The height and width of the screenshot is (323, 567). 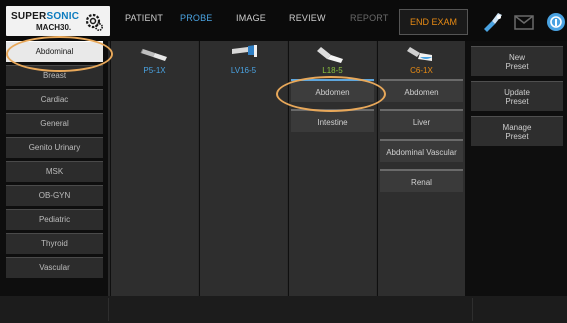 I want to click on manage-preset-button: Manage Preset, so click(x=517, y=131).